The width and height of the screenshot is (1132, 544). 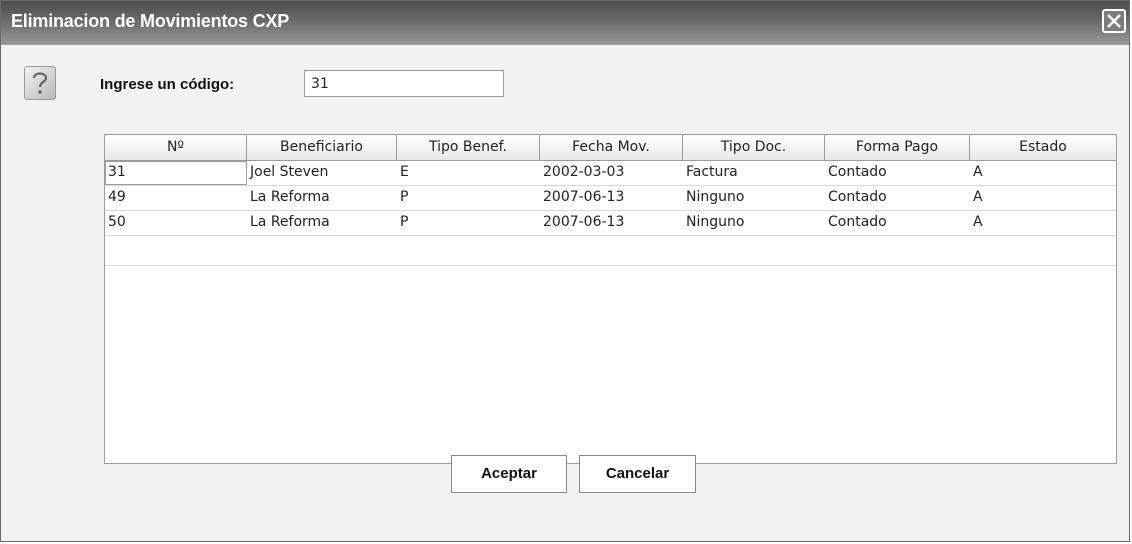 I want to click on column-header-beneficiario: Beneficiario, so click(x=322, y=148).